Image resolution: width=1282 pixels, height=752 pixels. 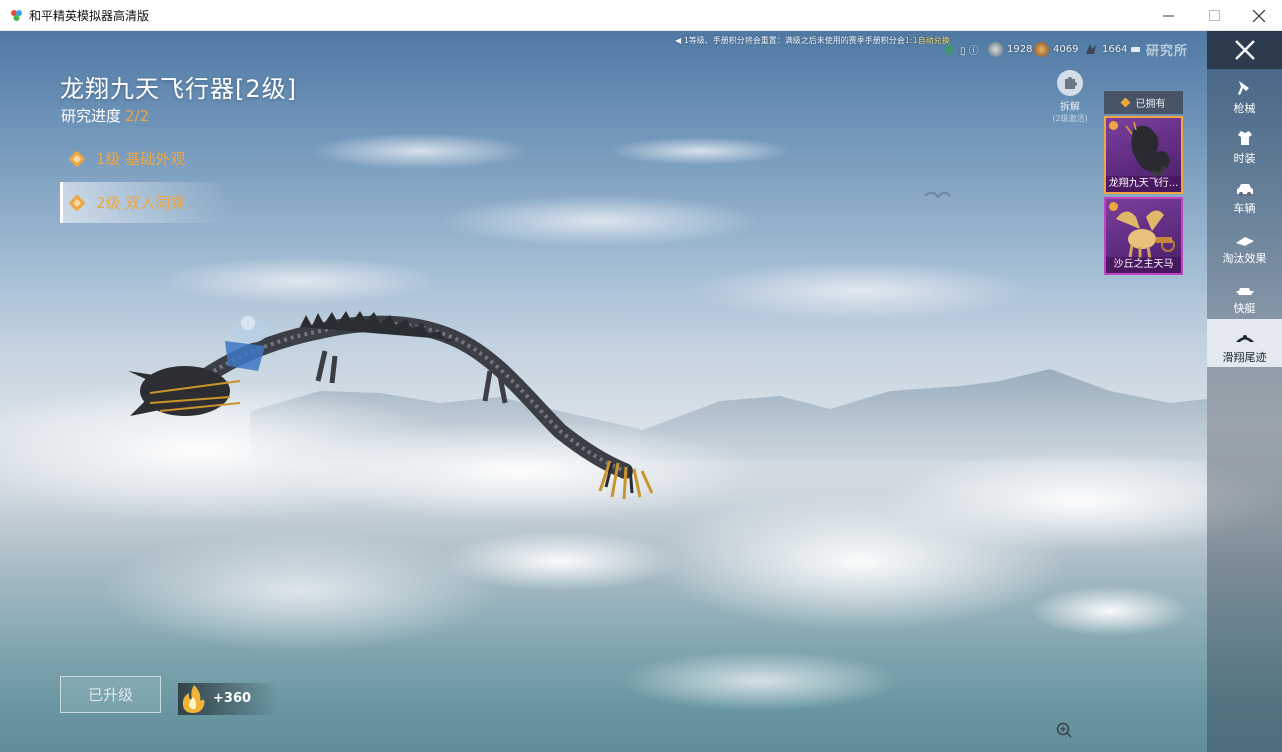 I want to click on minimize-icon, so click(x=1168, y=16).